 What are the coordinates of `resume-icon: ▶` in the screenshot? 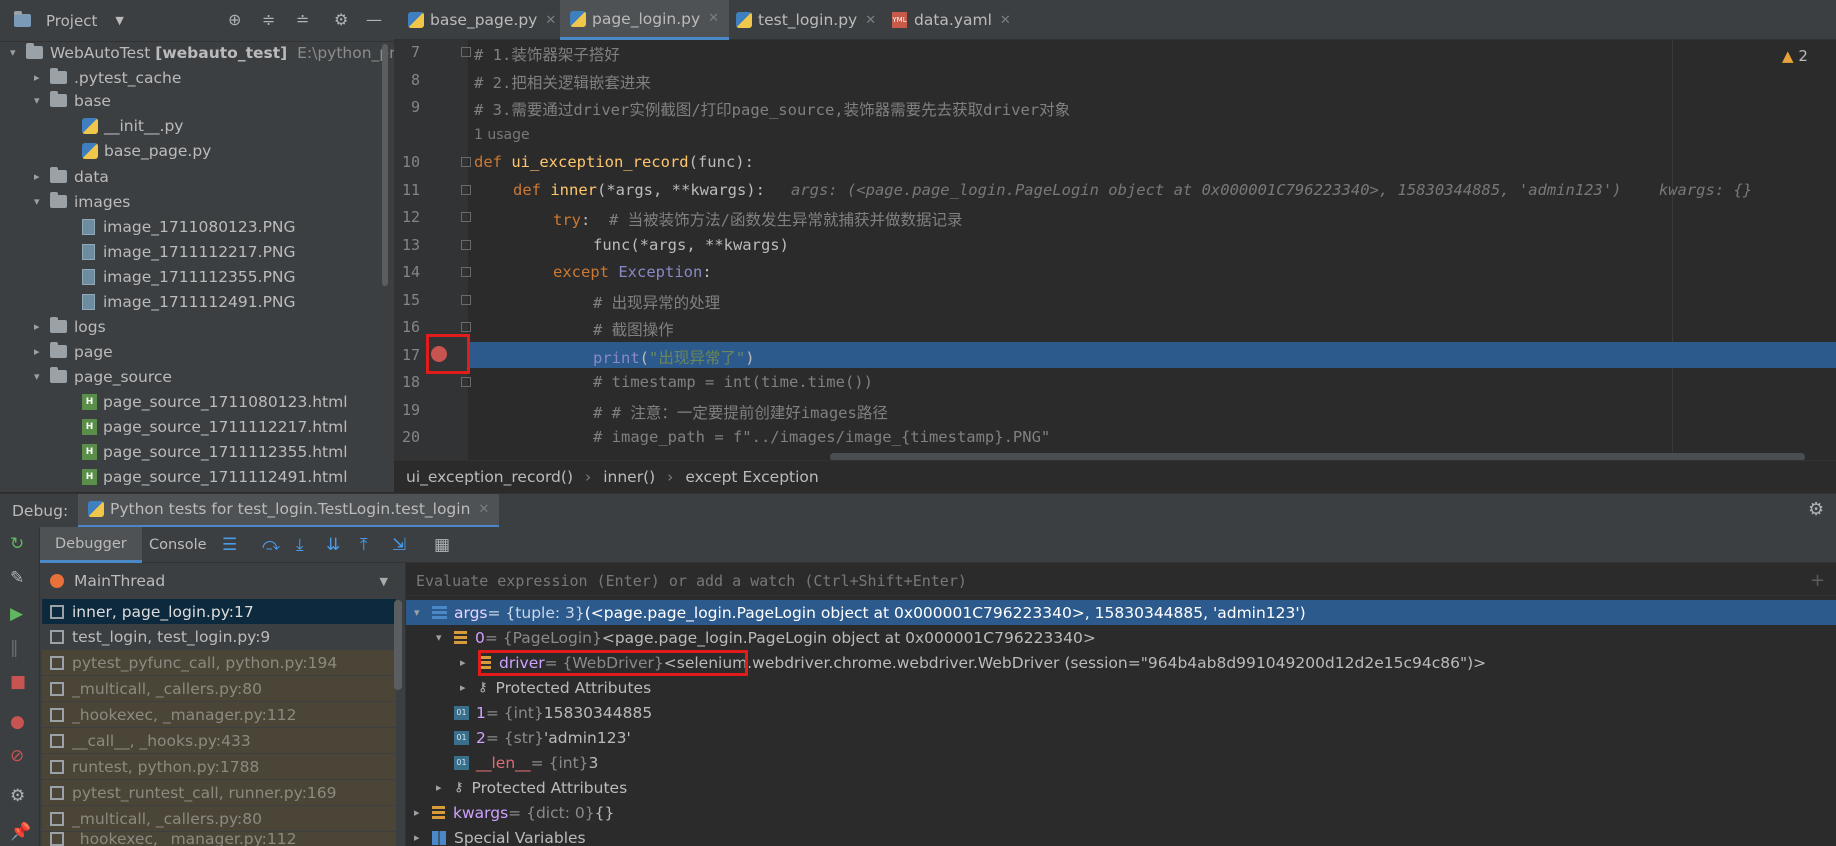 It's located at (16, 614).